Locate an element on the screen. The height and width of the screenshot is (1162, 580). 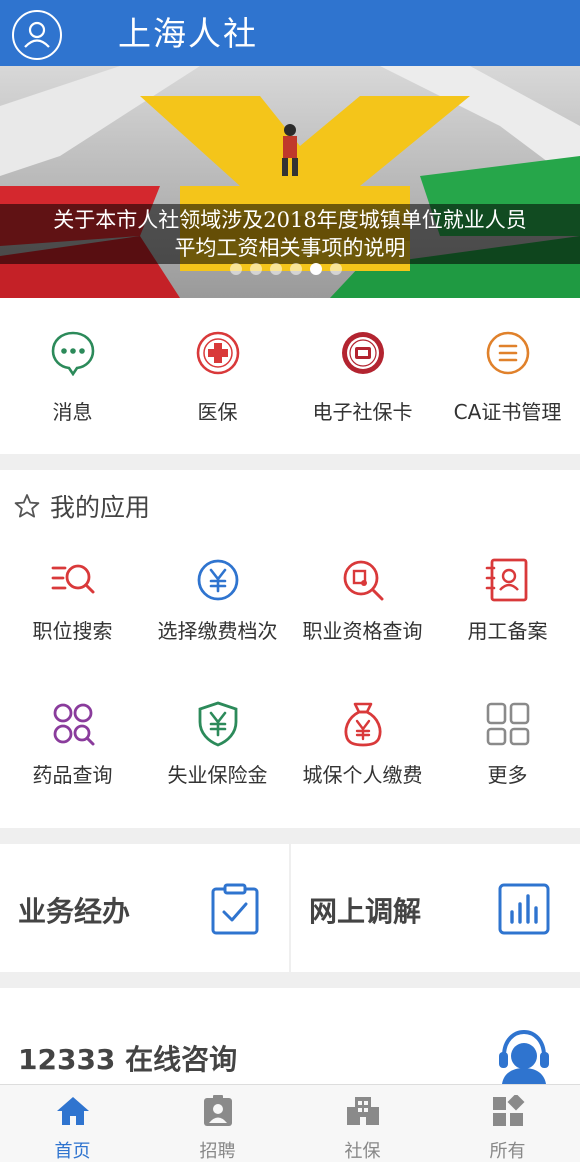
app-label: 失业保险金 is located at coordinates (217, 775).